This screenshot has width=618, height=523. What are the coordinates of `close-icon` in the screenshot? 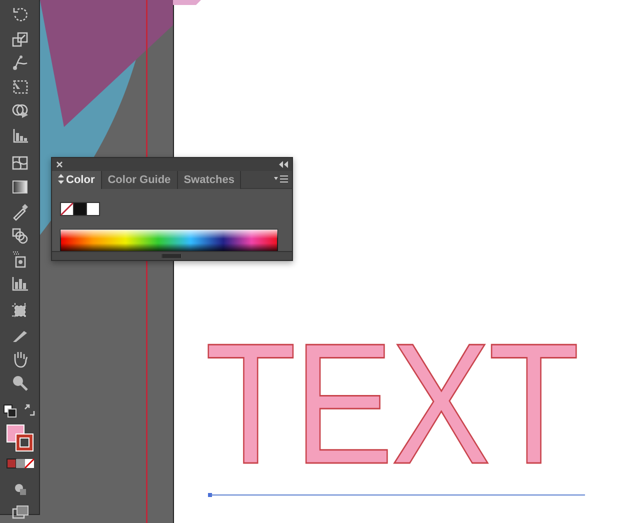 It's located at (59, 164).